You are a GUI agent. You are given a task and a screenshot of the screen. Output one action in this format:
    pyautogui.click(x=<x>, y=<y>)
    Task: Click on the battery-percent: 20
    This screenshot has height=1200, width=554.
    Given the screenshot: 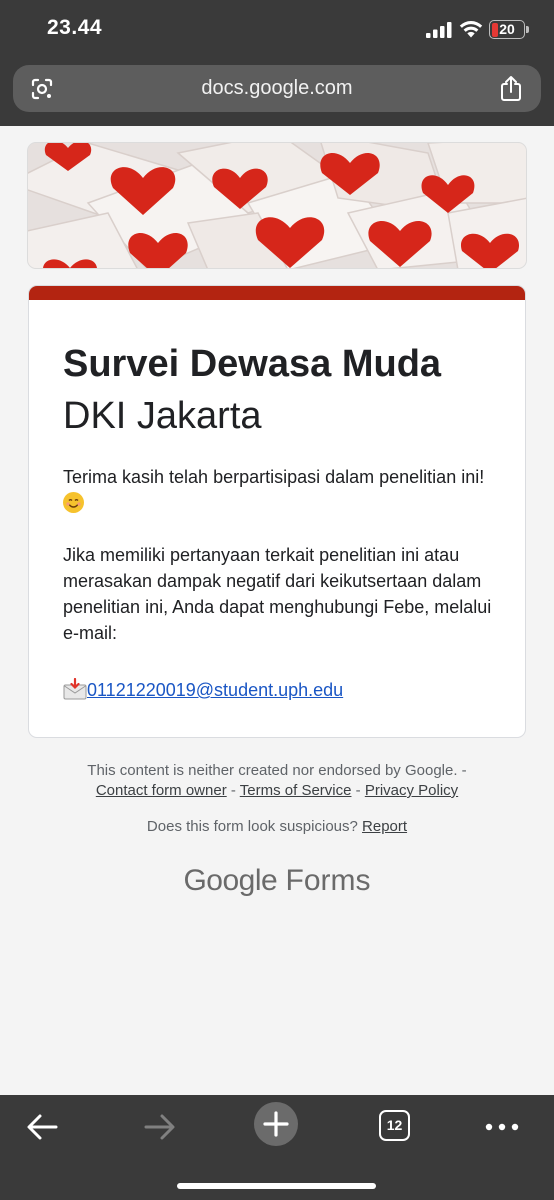 What is the action you would take?
    pyautogui.click(x=507, y=29)
    